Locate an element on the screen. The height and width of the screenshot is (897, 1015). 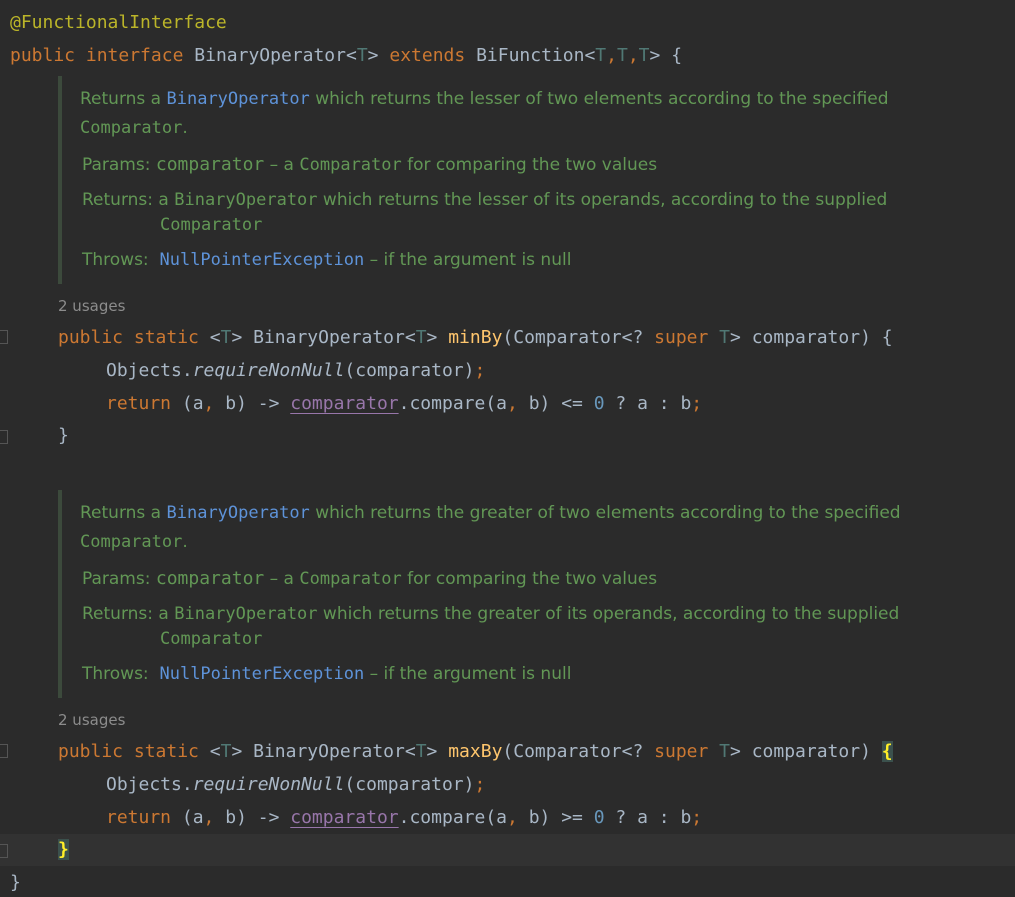
code-line-interface-close: } is located at coordinates (15, 882).